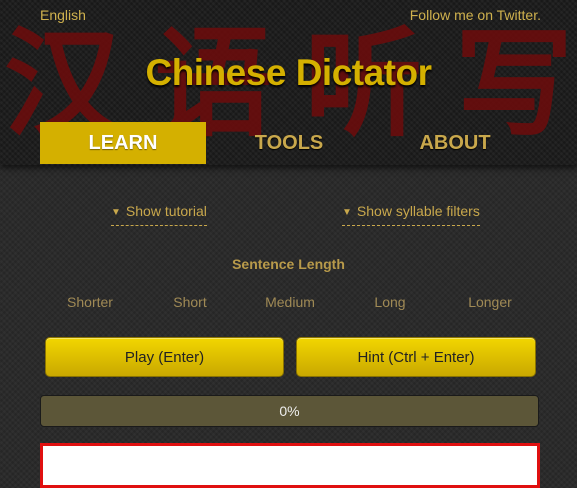 This screenshot has width=577, height=488. I want to click on tab-tools: TOOLS, so click(289, 143).